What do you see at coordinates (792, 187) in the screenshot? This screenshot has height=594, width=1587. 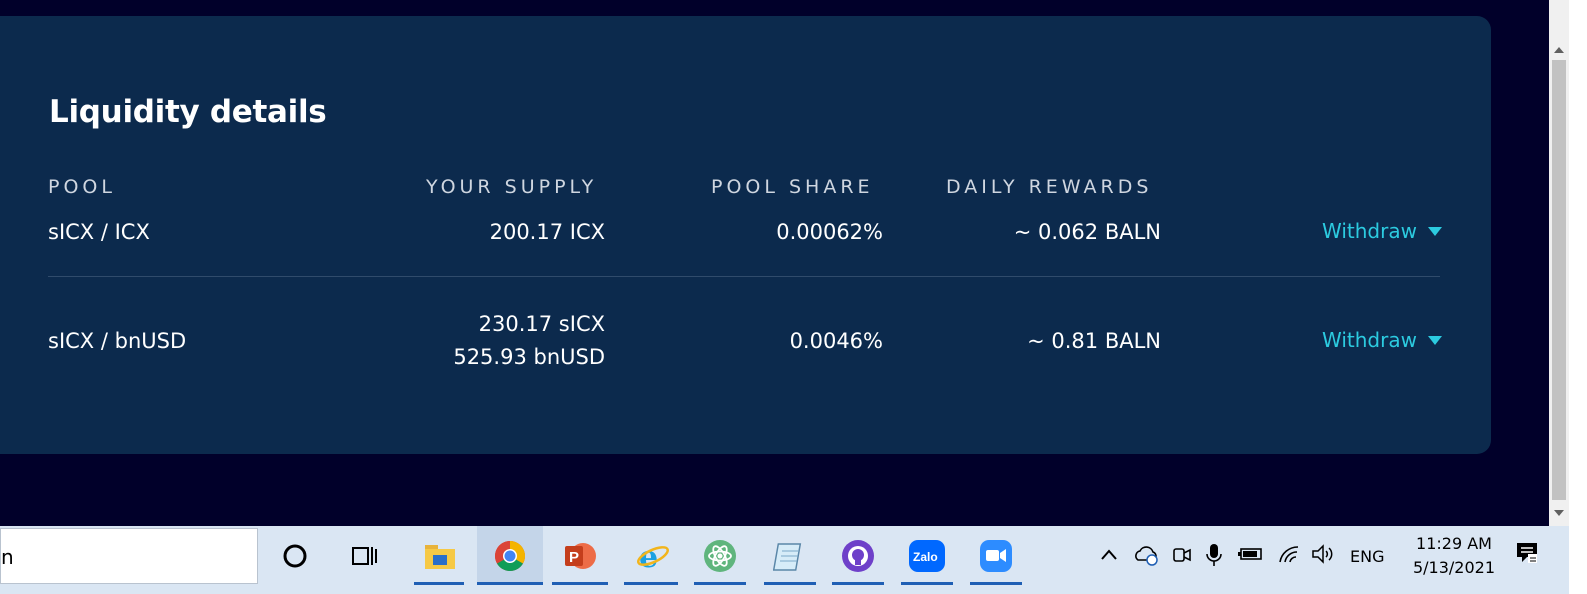 I see `header-pool-share: POOL SHARE` at bounding box center [792, 187].